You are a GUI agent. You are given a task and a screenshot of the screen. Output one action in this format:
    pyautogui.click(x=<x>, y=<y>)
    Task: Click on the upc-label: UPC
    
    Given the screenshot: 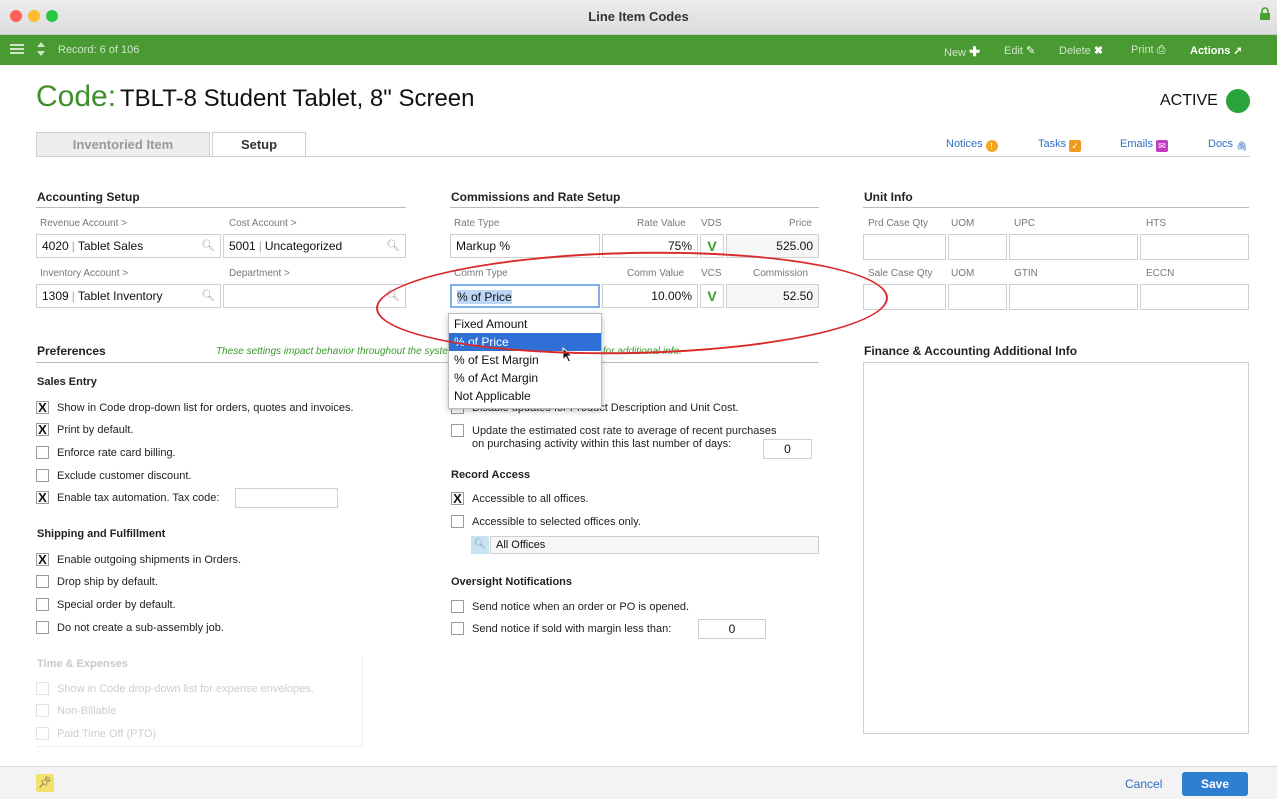 What is the action you would take?
    pyautogui.click(x=1025, y=223)
    